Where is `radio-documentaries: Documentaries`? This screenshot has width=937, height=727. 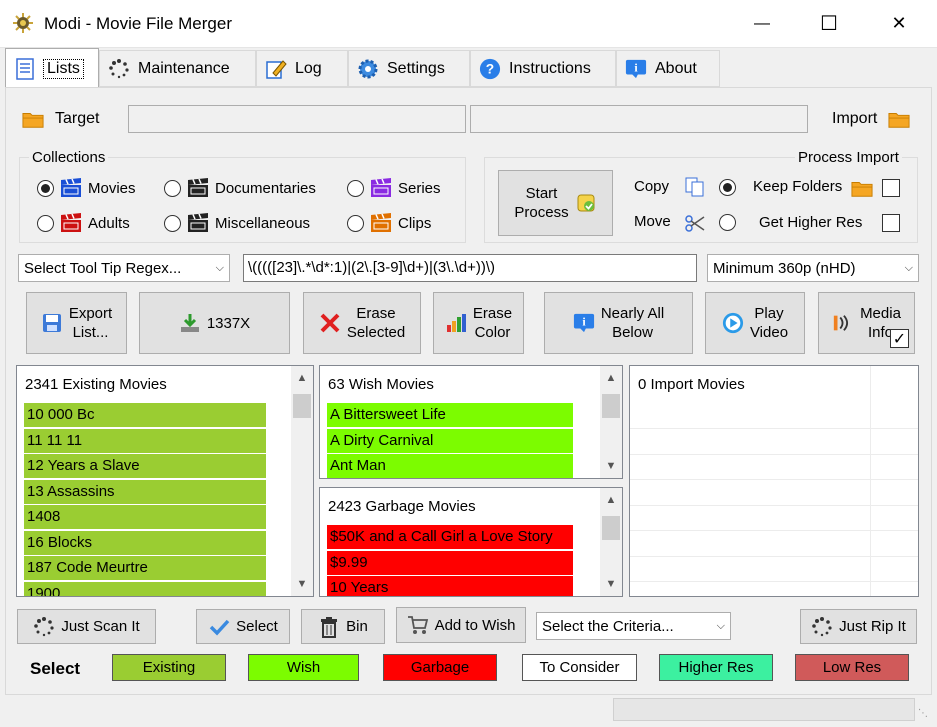
radio-documentaries: Documentaries is located at coordinates (240, 188).